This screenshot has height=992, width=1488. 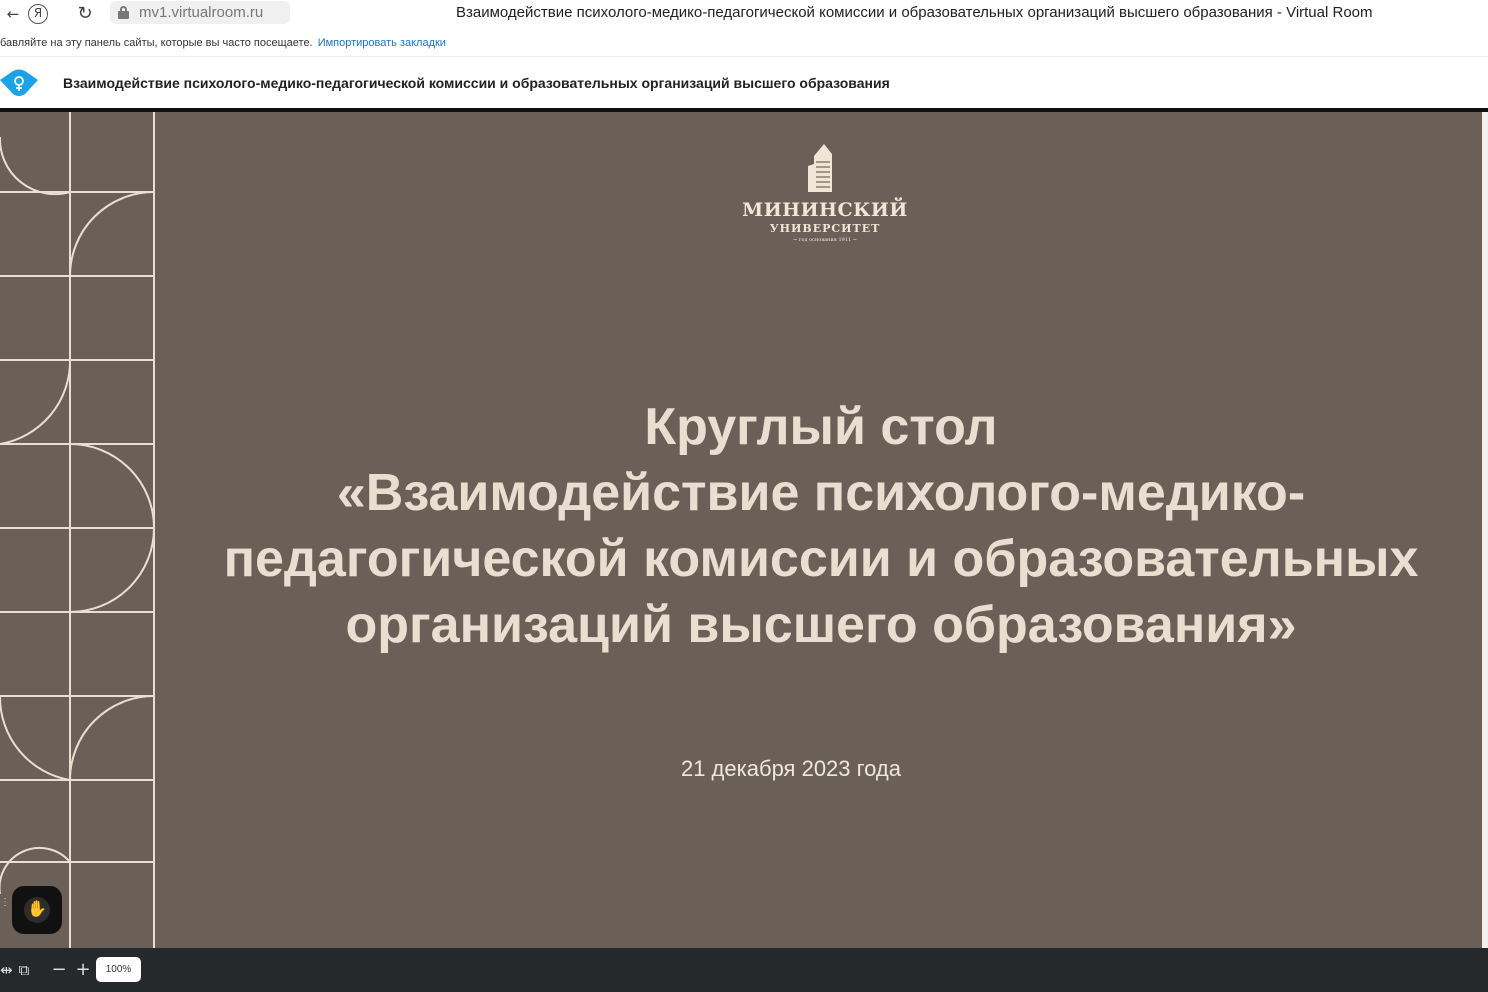 What do you see at coordinates (118, 969) in the screenshot?
I see `zoom-level-field: 100%` at bounding box center [118, 969].